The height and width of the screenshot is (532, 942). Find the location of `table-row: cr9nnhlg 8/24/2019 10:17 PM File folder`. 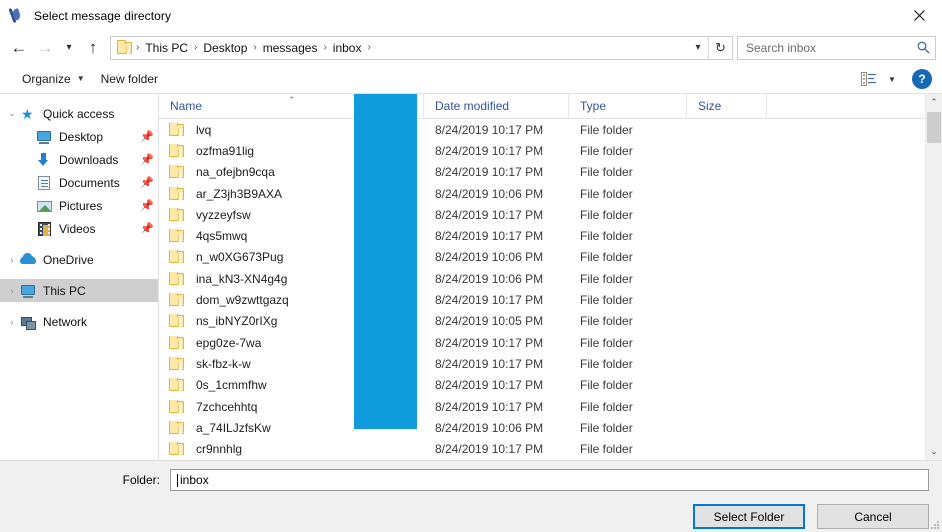

table-row: cr9nnhlg 8/24/2019 10:17 PM File folder is located at coordinates (550, 448).